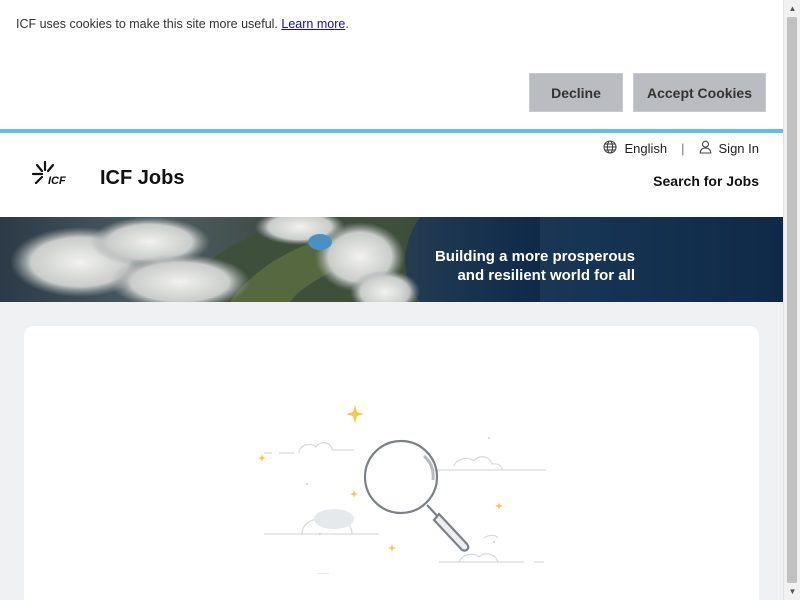 The image size is (800, 600). I want to click on learn-more-link: Learn more, so click(313, 24).